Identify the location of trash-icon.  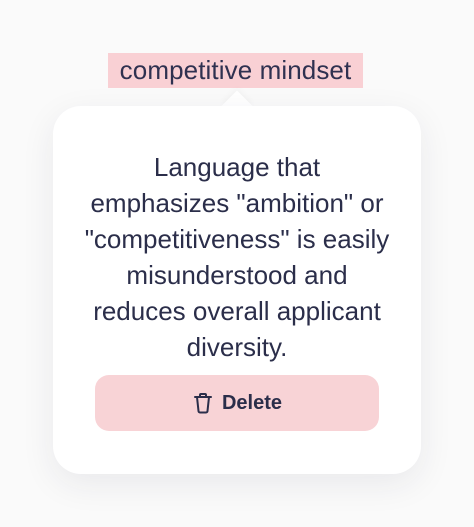
(203, 403).